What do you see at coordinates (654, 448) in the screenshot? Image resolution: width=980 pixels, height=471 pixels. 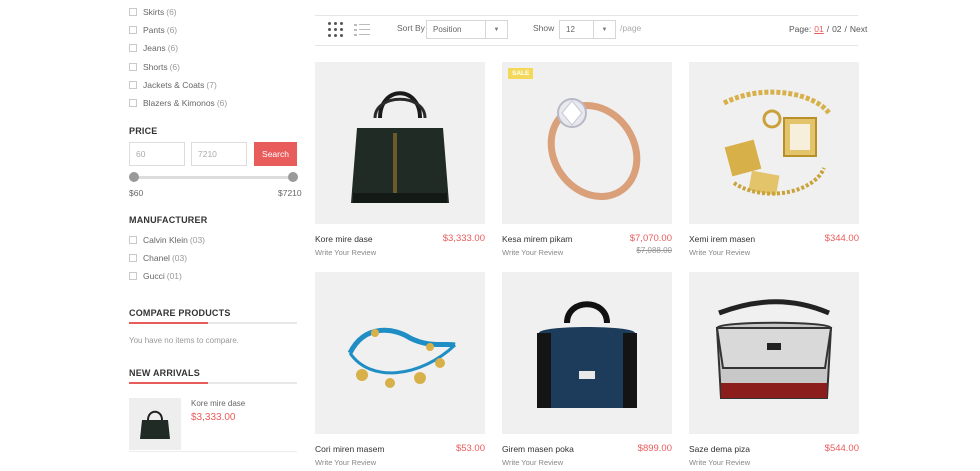 I see `product-price: $899.00` at bounding box center [654, 448].